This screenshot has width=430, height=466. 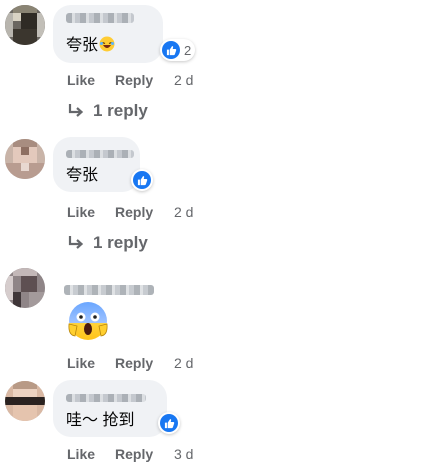 What do you see at coordinates (110, 408) in the screenshot?
I see `comment-bubble: 哇～ 抢到` at bounding box center [110, 408].